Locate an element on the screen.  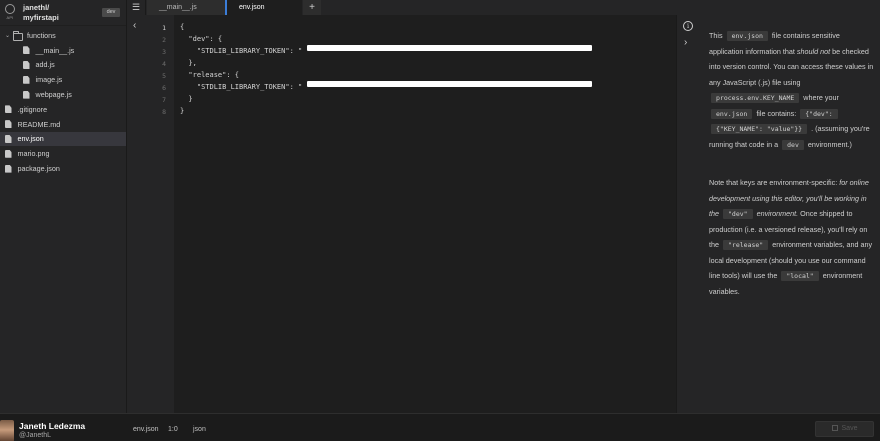
tab-strip: ☰ __main__.js env.json + is located at coordinates (503, 7).